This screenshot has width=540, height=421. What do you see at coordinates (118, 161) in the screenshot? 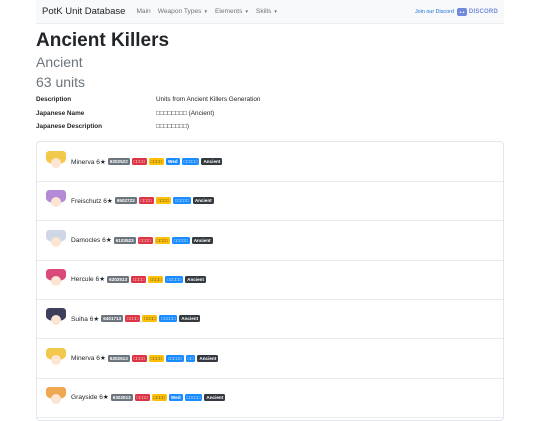
I see `unit-id-badge: 6302522` at bounding box center [118, 161].